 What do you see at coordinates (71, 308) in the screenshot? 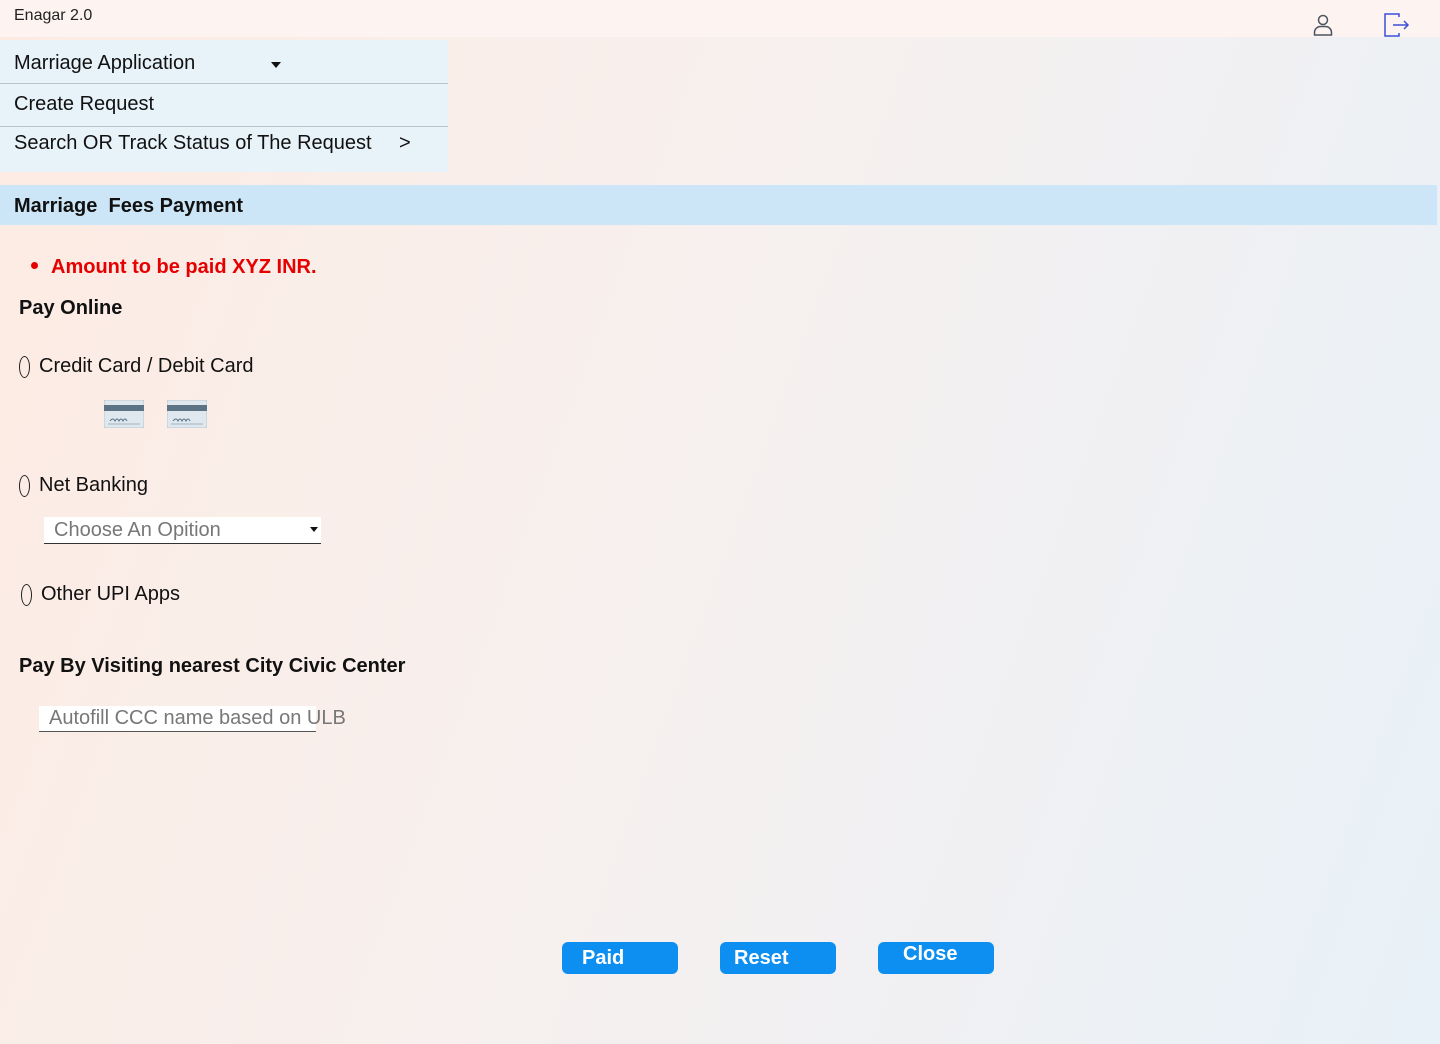
I see `pay-online-heading: Pay Online` at bounding box center [71, 308].